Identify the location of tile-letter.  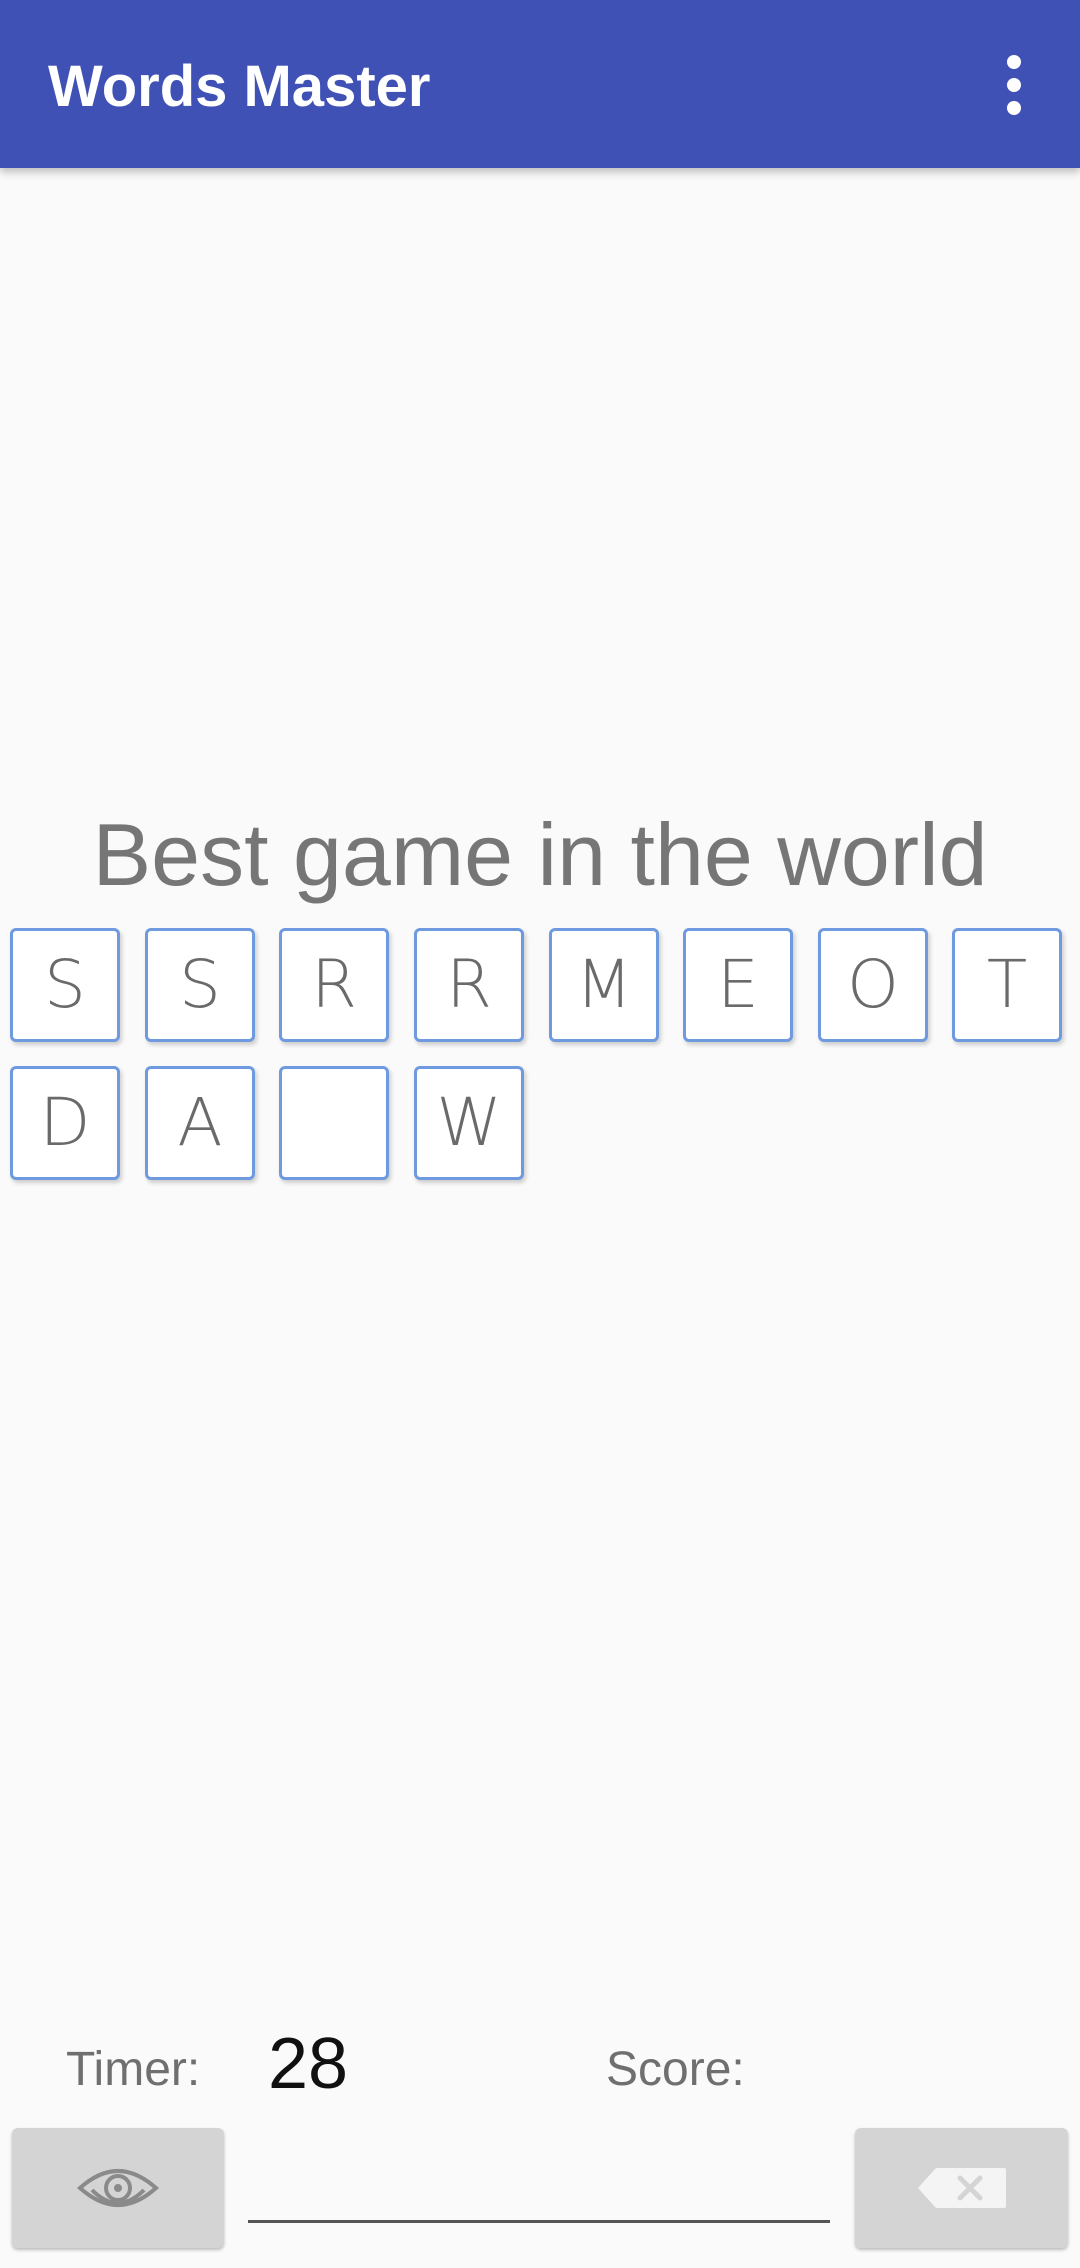
(334, 1123).